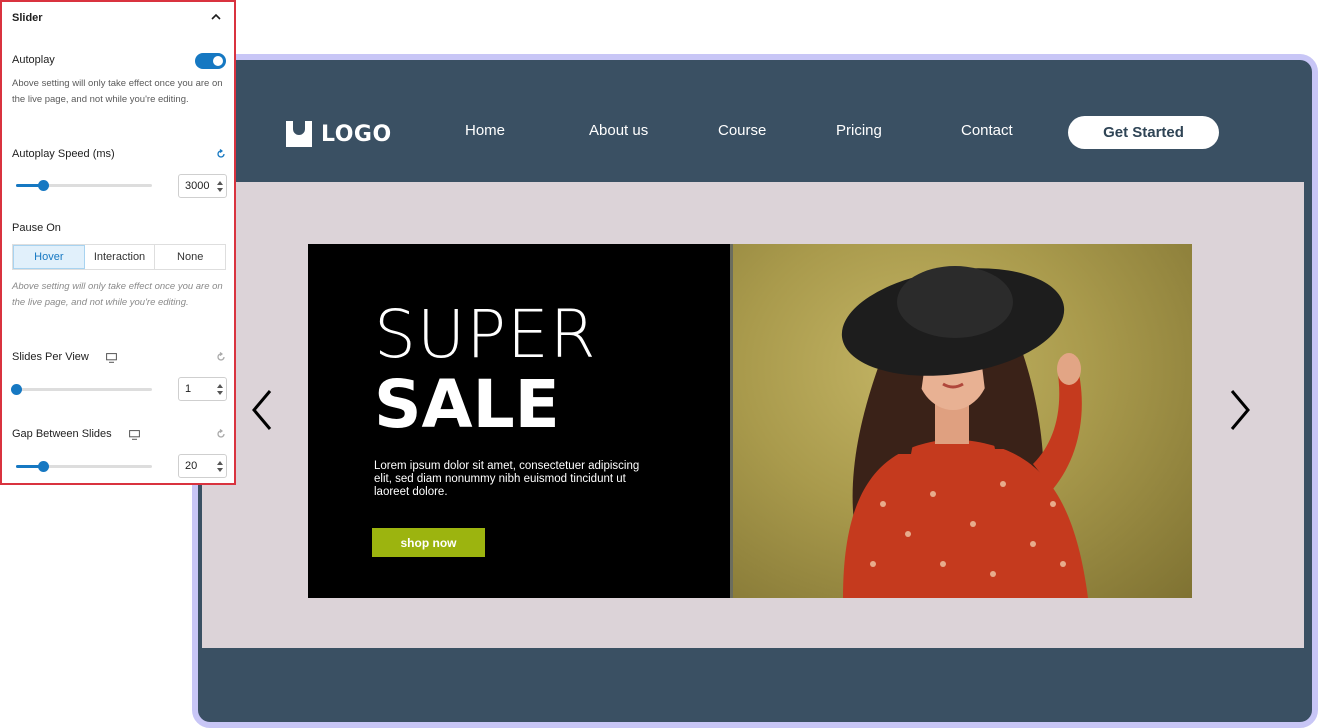 This screenshot has width=1318, height=728. I want to click on woman-photo-illustration, so click(964, 432).